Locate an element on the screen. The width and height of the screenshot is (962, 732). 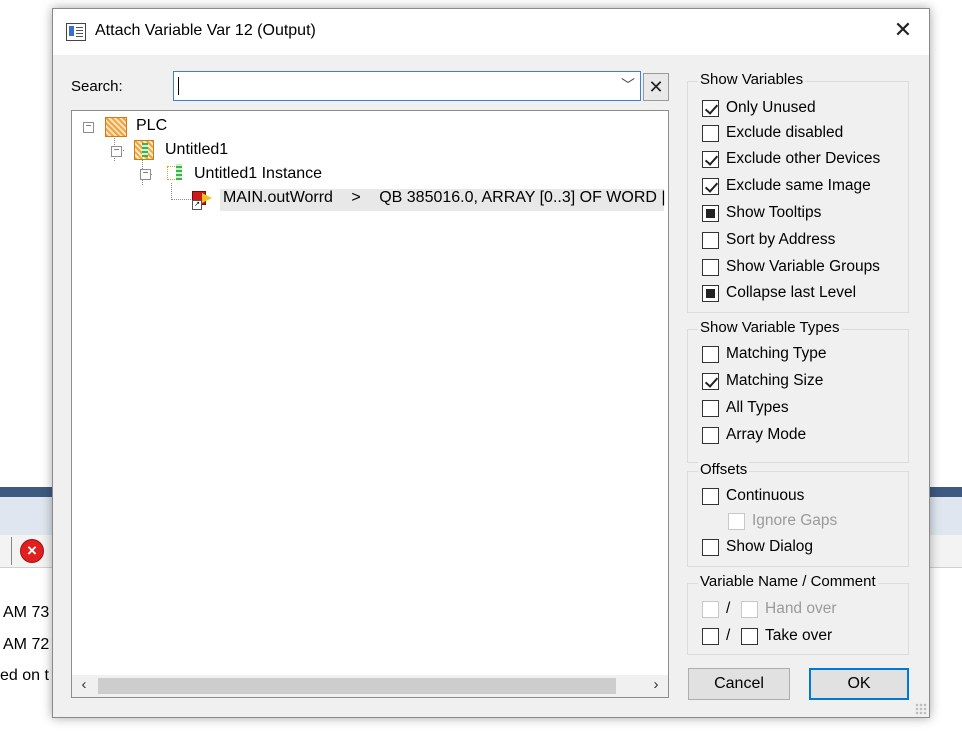
checkbox-label: Exclude same Image is located at coordinates (798, 185).